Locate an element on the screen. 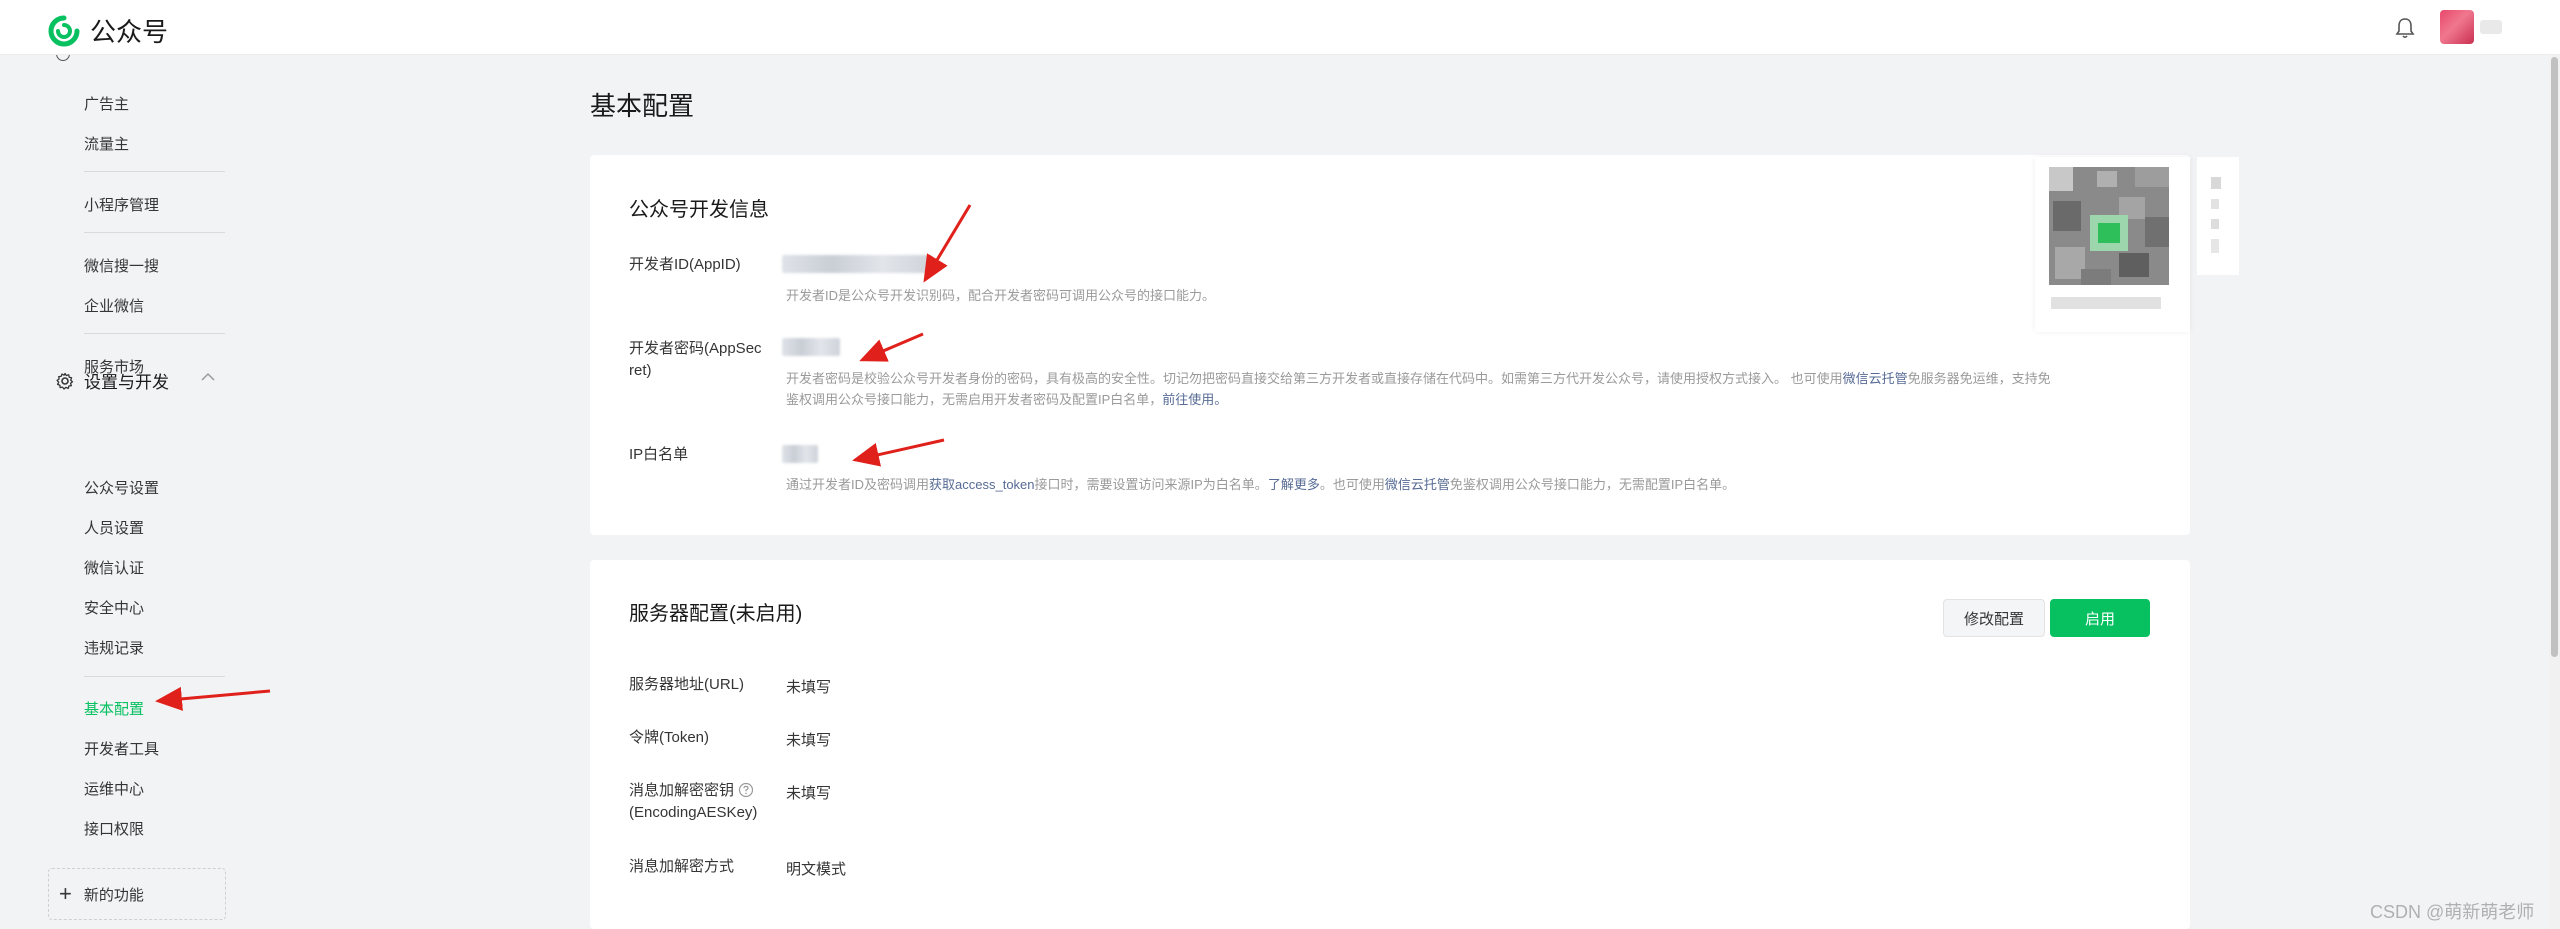  sidebar-item-publisher: 流量主 is located at coordinates (106, 143).